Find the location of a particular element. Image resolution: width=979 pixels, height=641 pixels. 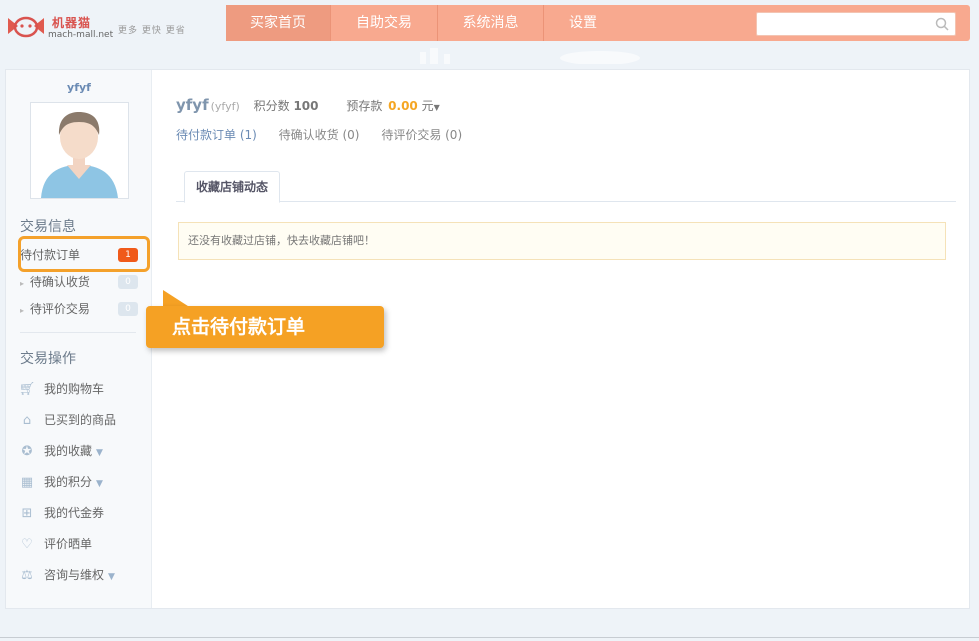

avatar is located at coordinates (79, 150).